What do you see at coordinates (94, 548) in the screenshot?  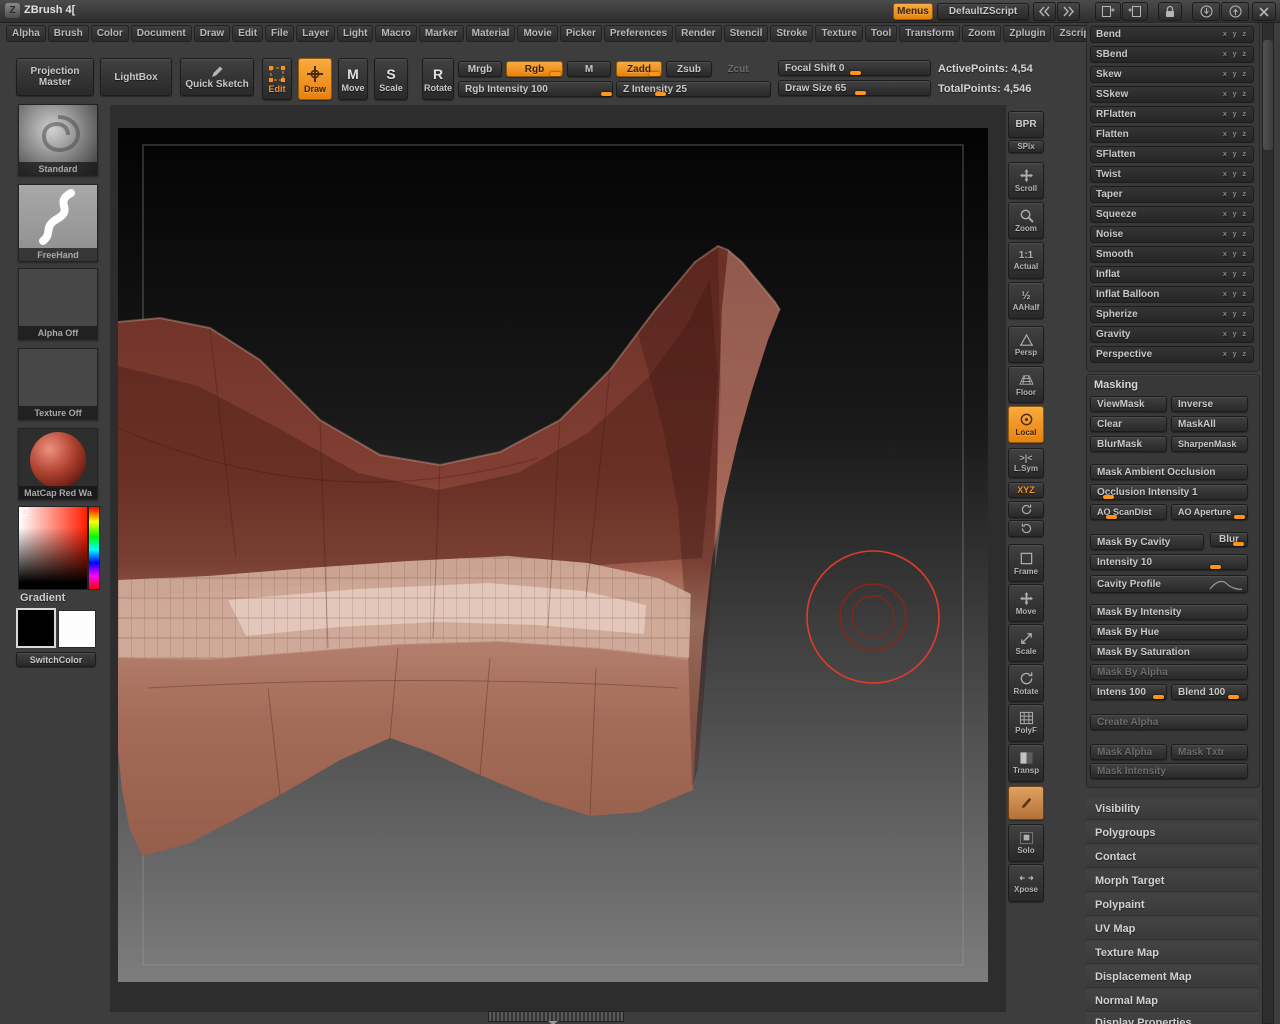 I see `hue-strip` at bounding box center [94, 548].